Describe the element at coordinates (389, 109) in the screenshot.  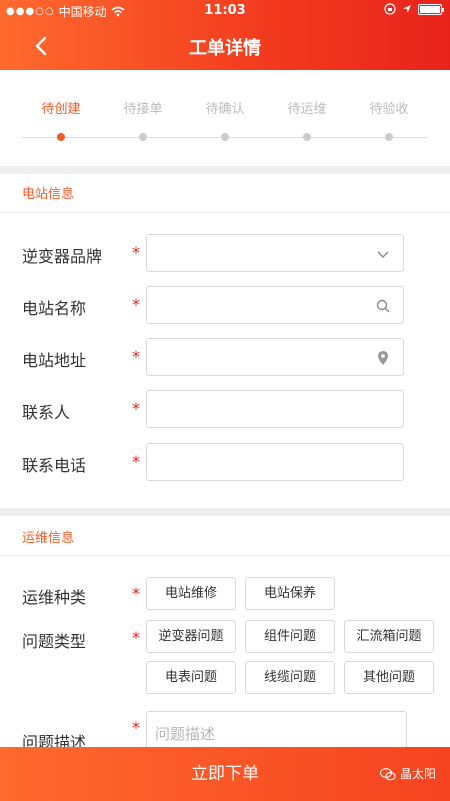
I see `step-label: 待验收` at that location.